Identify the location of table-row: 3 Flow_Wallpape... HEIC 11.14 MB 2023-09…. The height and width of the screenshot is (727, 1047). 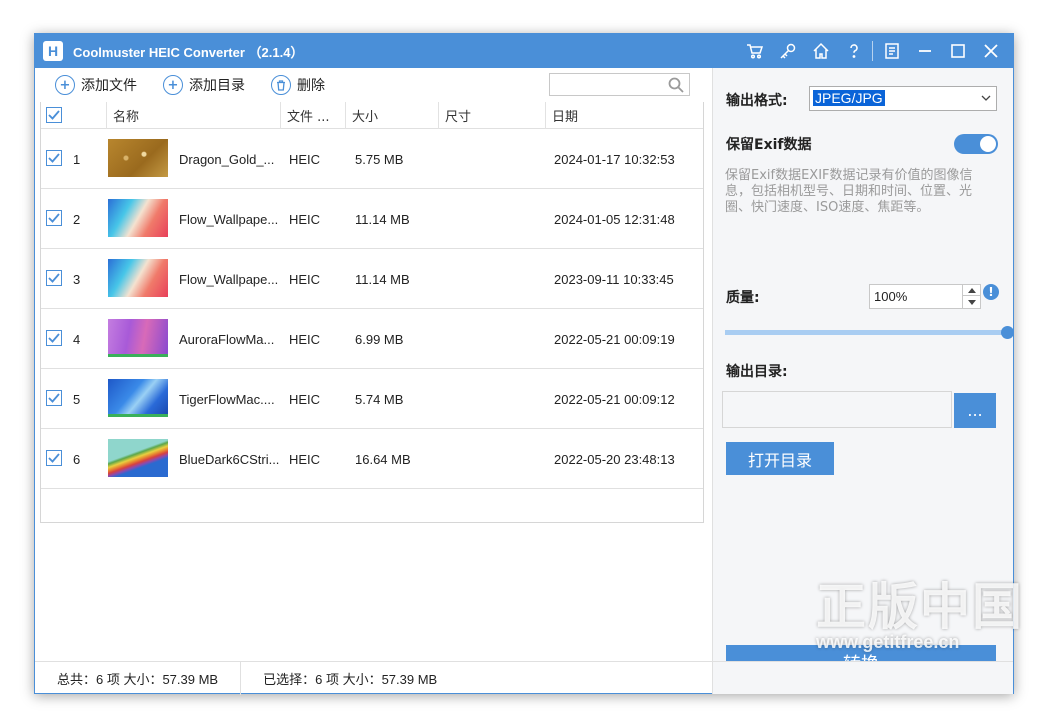
(372, 279).